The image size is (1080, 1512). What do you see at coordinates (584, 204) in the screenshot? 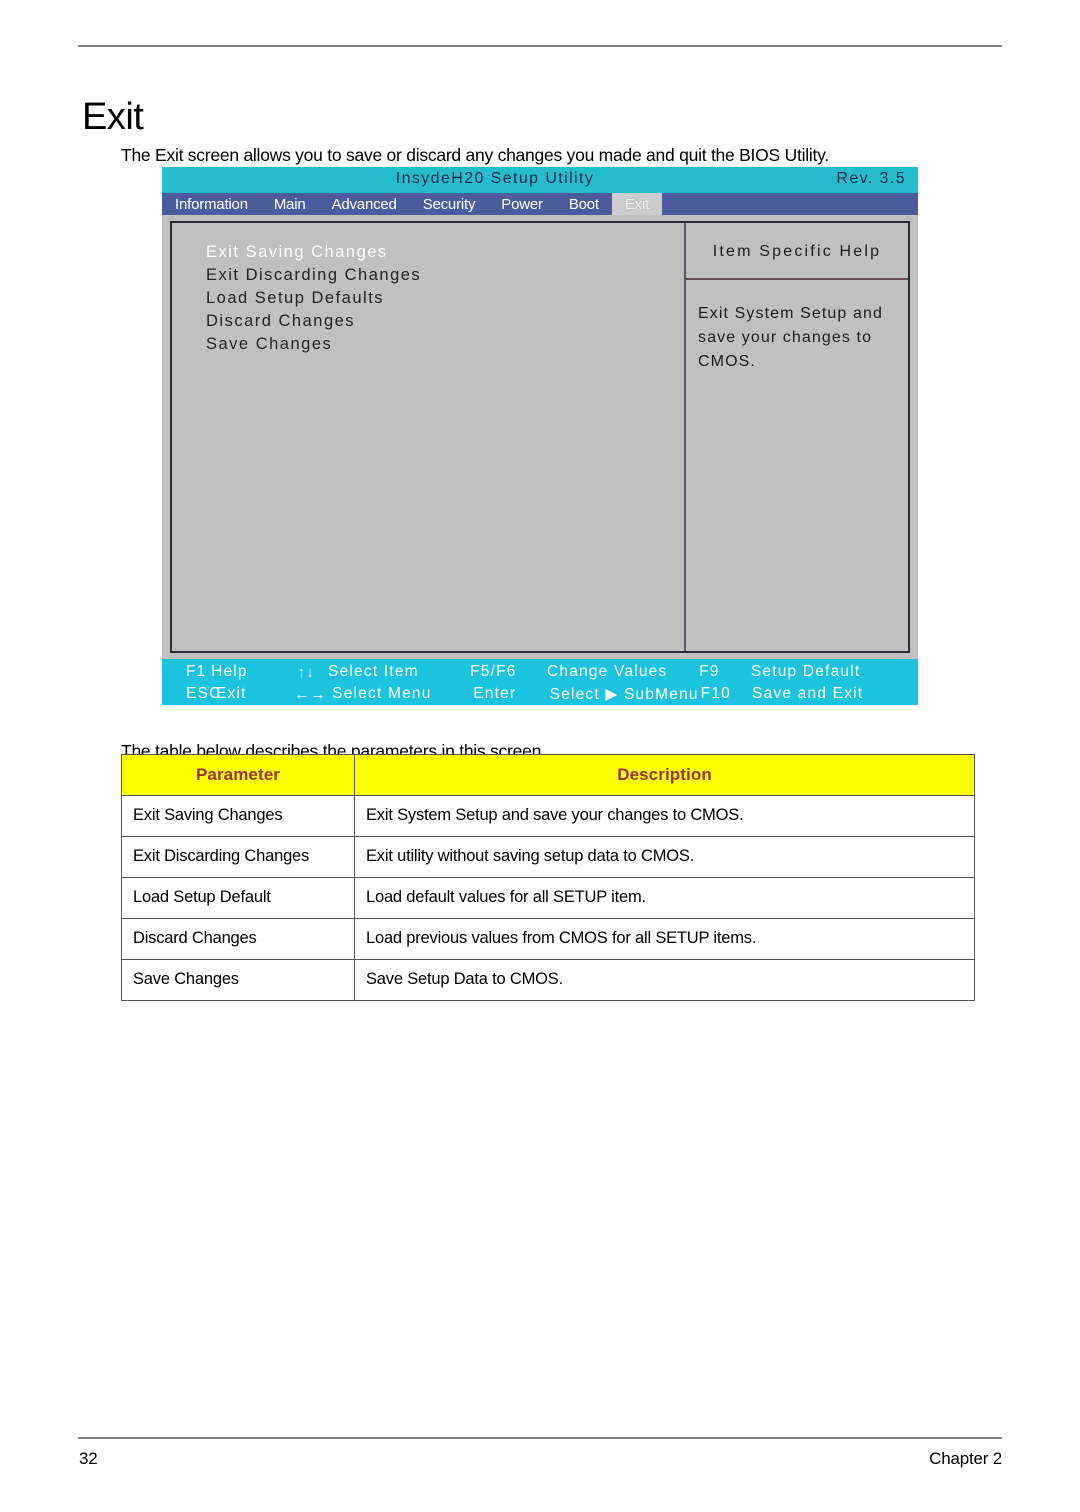
I see `bios-tab-boot: Boot` at bounding box center [584, 204].